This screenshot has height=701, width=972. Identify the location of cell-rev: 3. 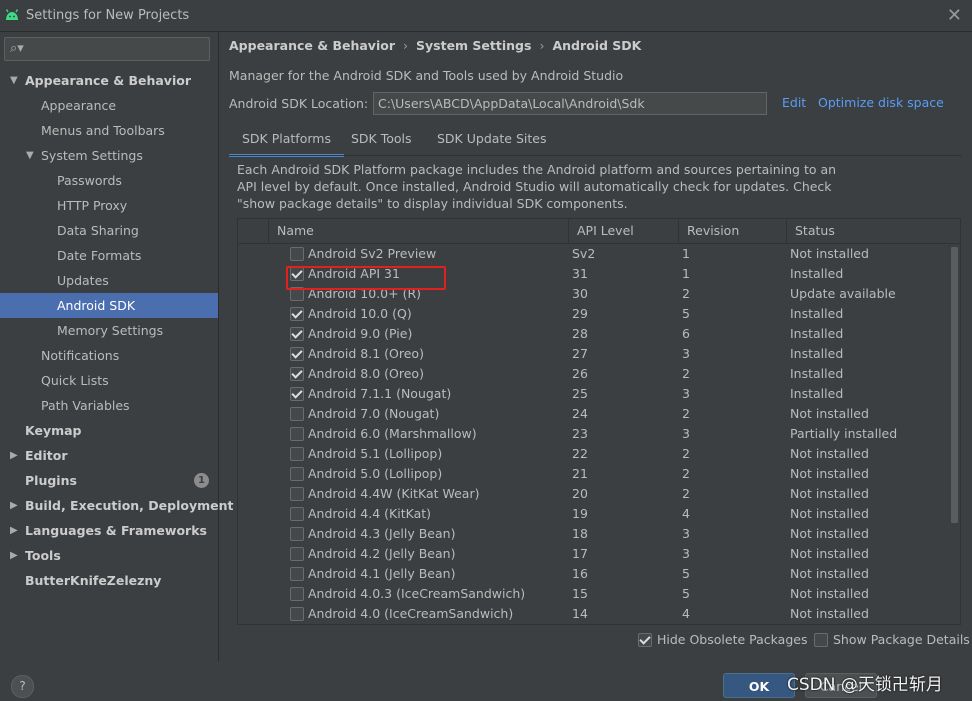
(686, 533).